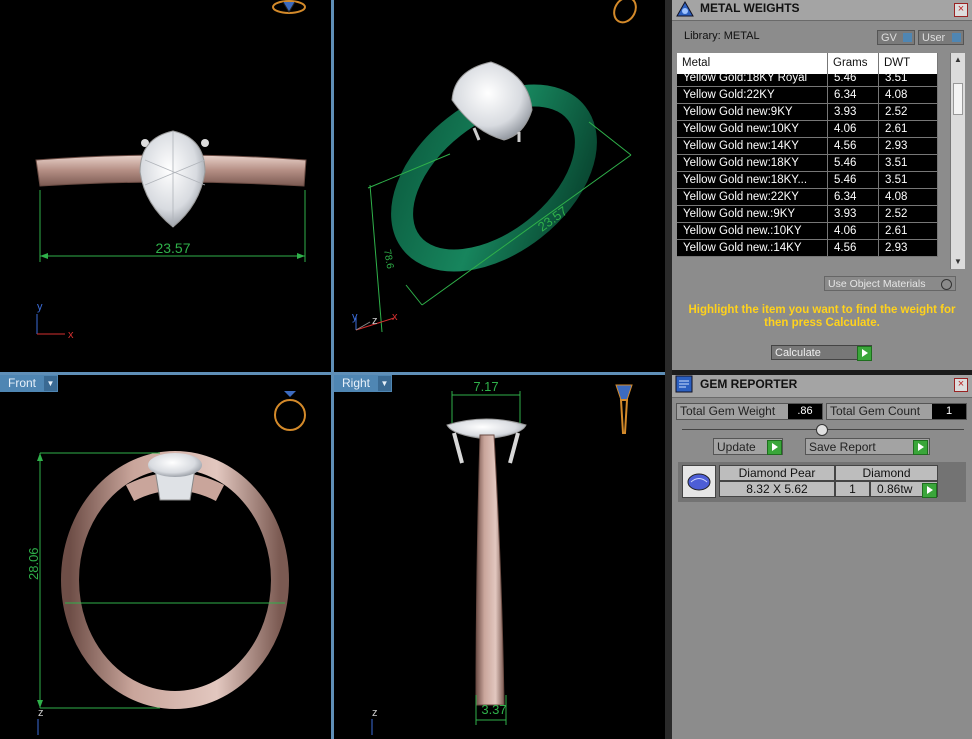 The image size is (972, 739). What do you see at coordinates (929, 490) in the screenshot?
I see `gem-detail-go-icon` at bounding box center [929, 490].